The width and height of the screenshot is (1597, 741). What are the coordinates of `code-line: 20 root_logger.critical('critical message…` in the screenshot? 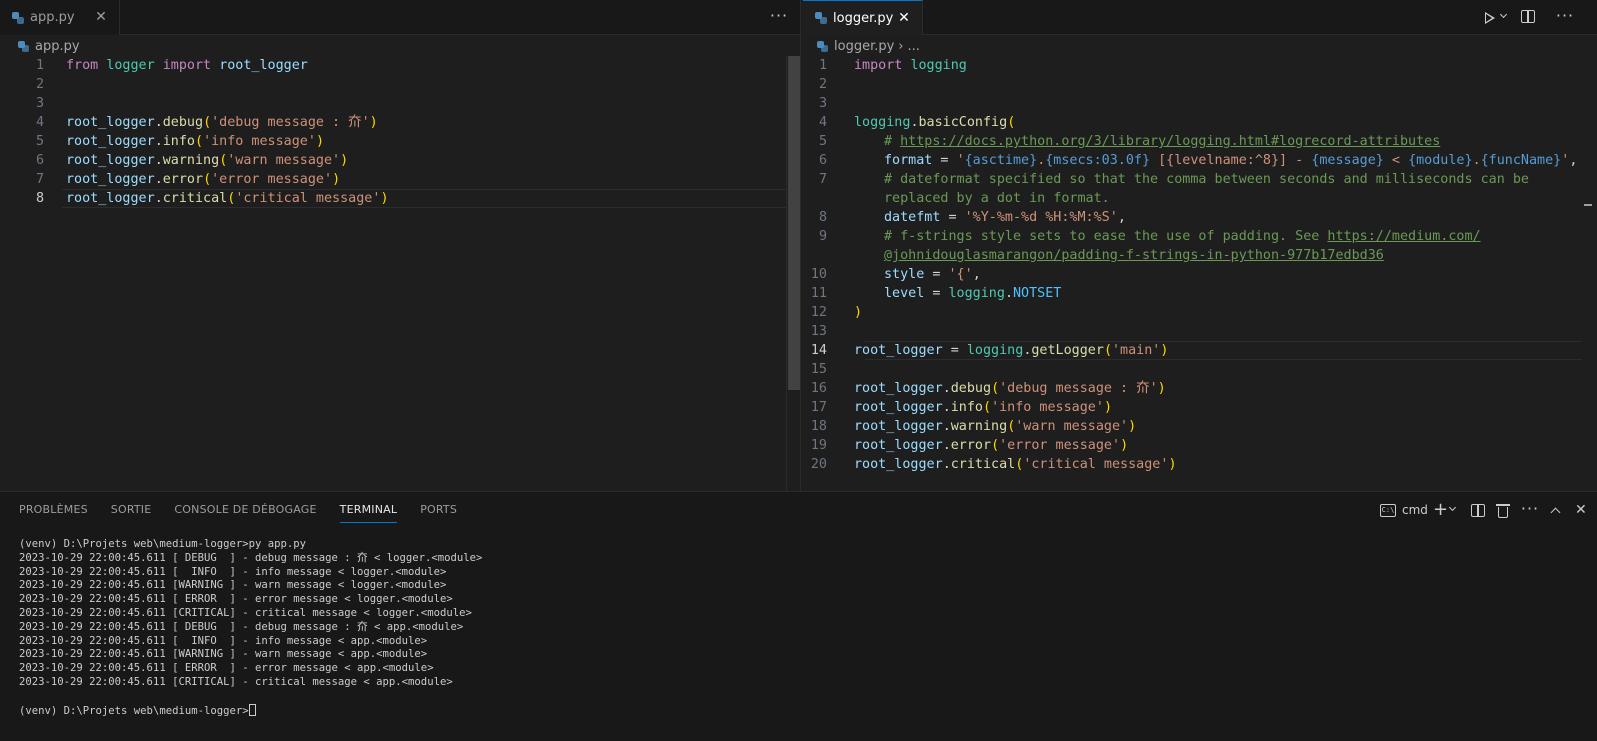 It's located at (1200, 464).